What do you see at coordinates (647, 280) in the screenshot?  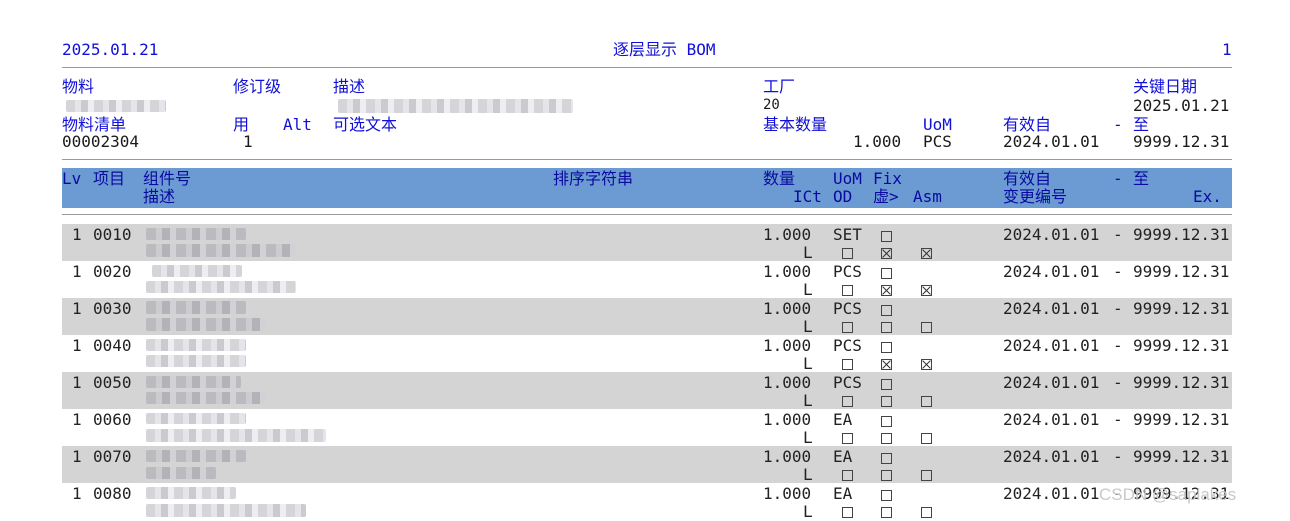 I see `bom-item-row: 1 0020 1.000 L PCS 2024.01.01-9999.12.31` at bounding box center [647, 280].